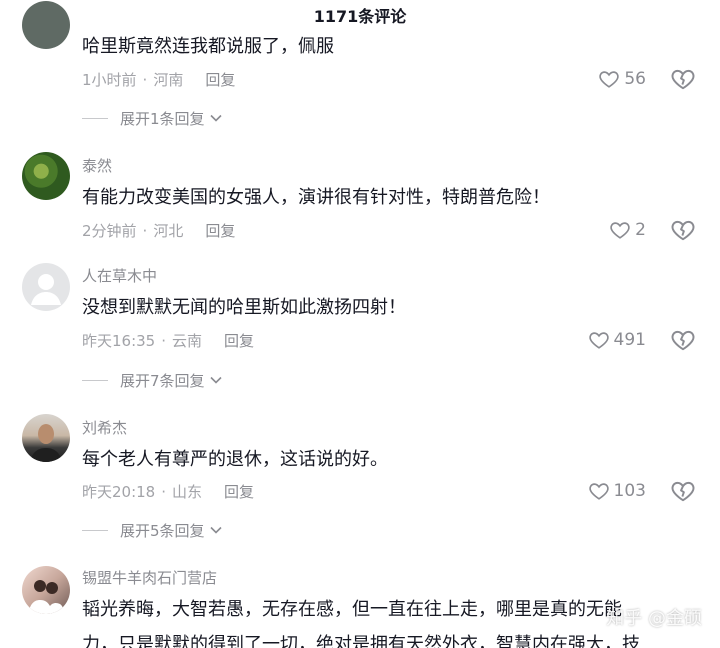 The width and height of the screenshot is (720, 648). What do you see at coordinates (109, 231) in the screenshot?
I see `comment-time: 2分钟前` at bounding box center [109, 231].